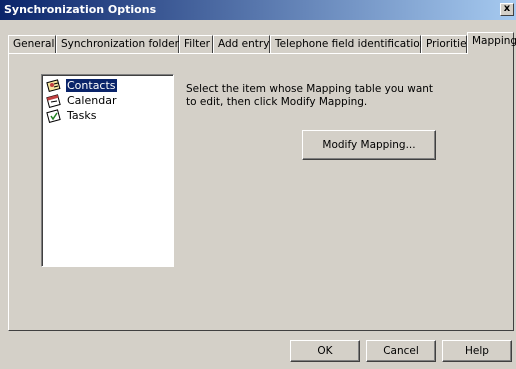 The height and width of the screenshot is (369, 516). Describe the element at coordinates (117, 44) in the screenshot. I see `tab-synchronization-folder: Synchronization folder` at that location.